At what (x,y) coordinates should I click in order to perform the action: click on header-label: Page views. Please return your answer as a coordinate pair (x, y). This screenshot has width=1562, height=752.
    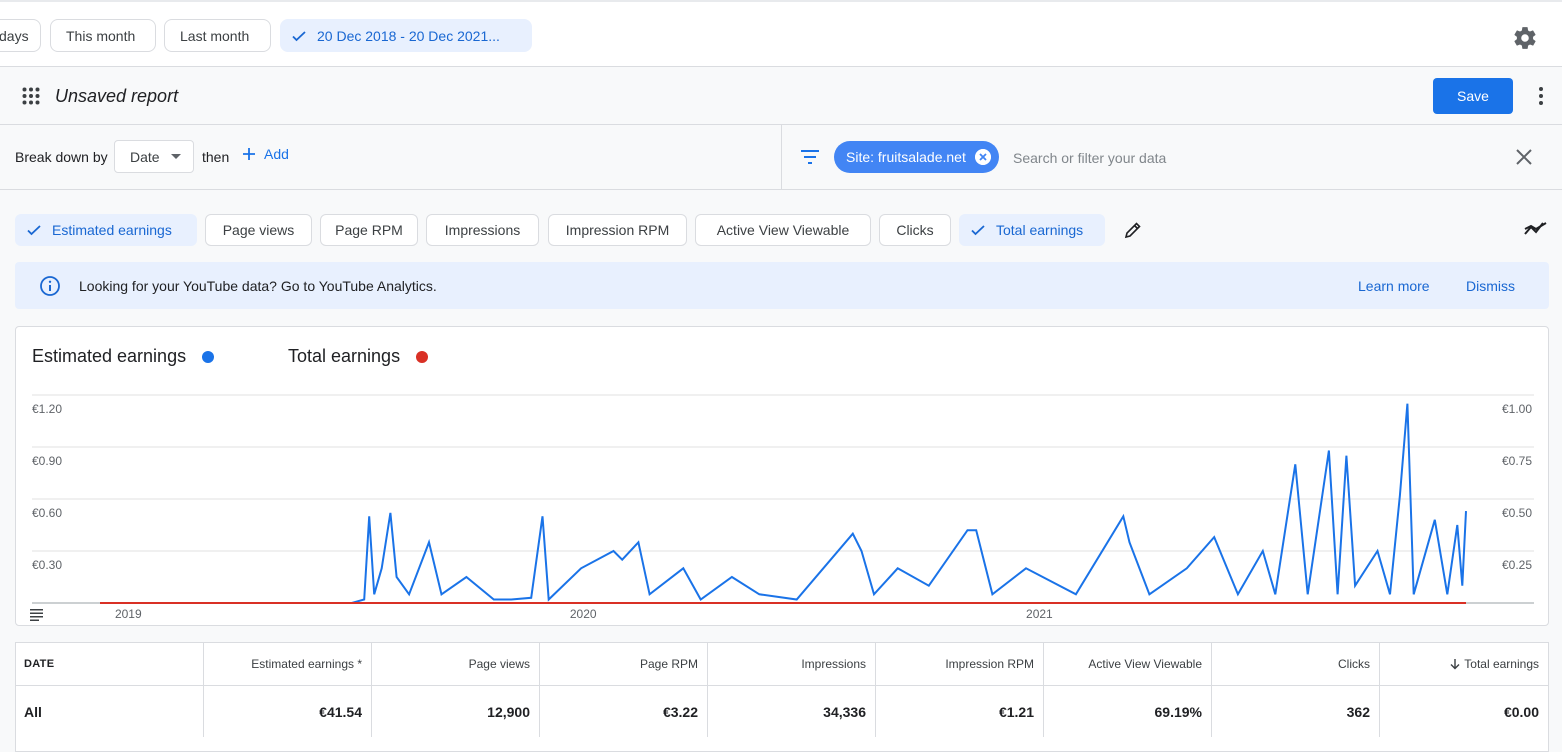
    Looking at the image, I should click on (499, 664).